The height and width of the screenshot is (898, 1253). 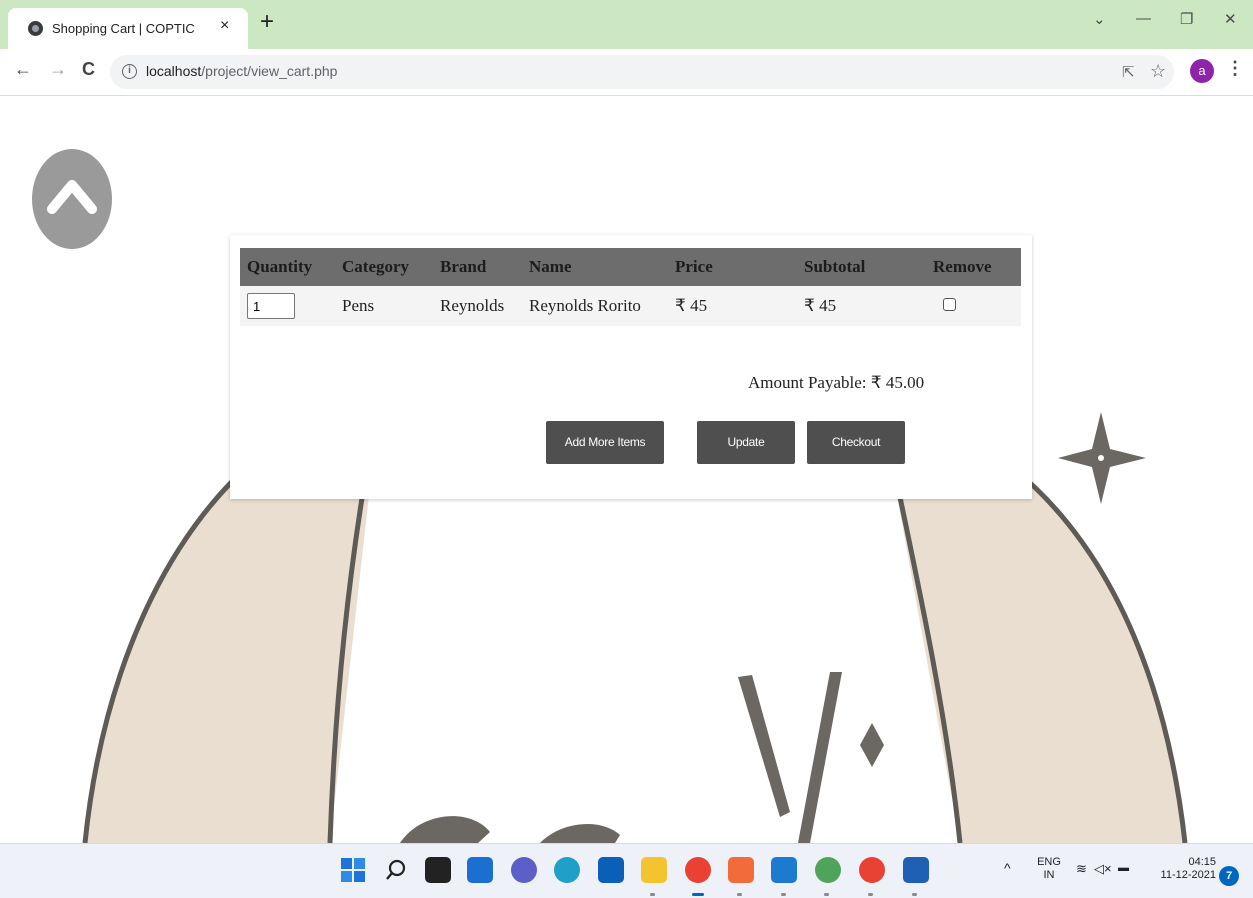 I want to click on chrome-profile-a-icon, so click(x=698, y=870).